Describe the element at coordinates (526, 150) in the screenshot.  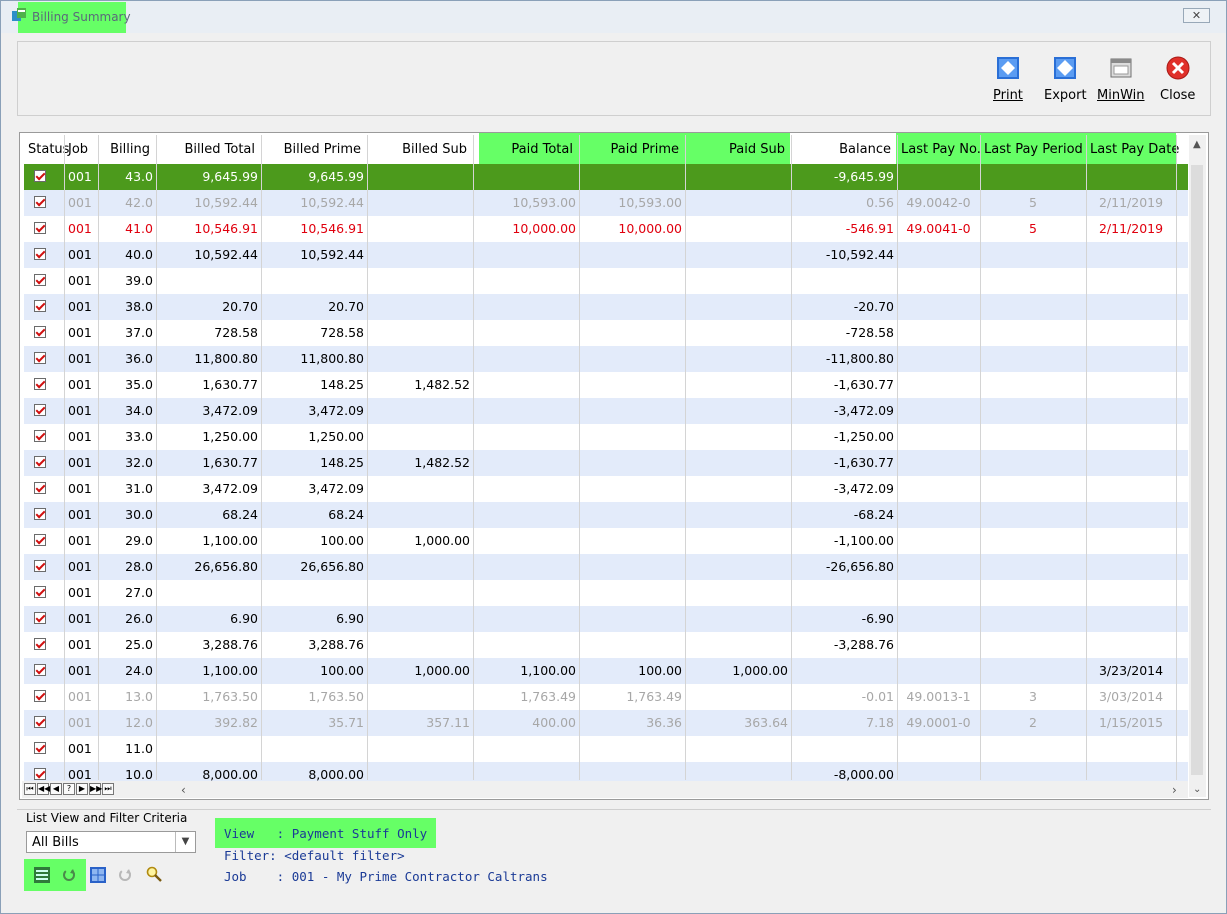
I see `column-header-paid-total: Paid Total` at that location.